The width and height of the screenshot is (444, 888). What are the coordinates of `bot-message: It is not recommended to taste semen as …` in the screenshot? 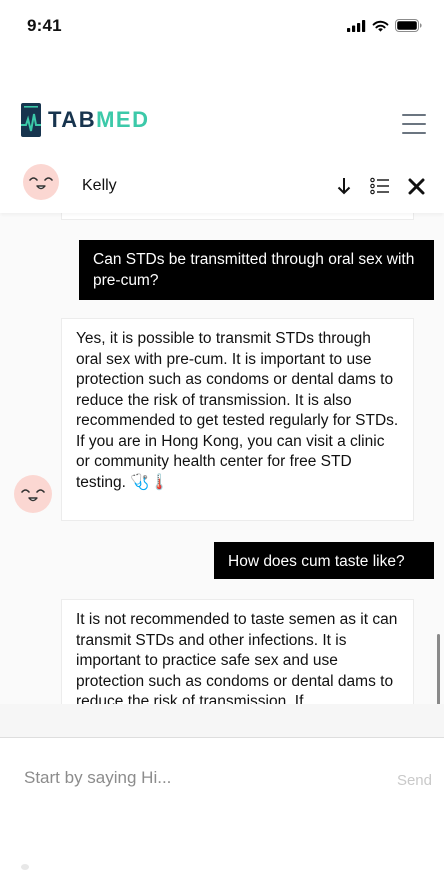 It's located at (237, 651).